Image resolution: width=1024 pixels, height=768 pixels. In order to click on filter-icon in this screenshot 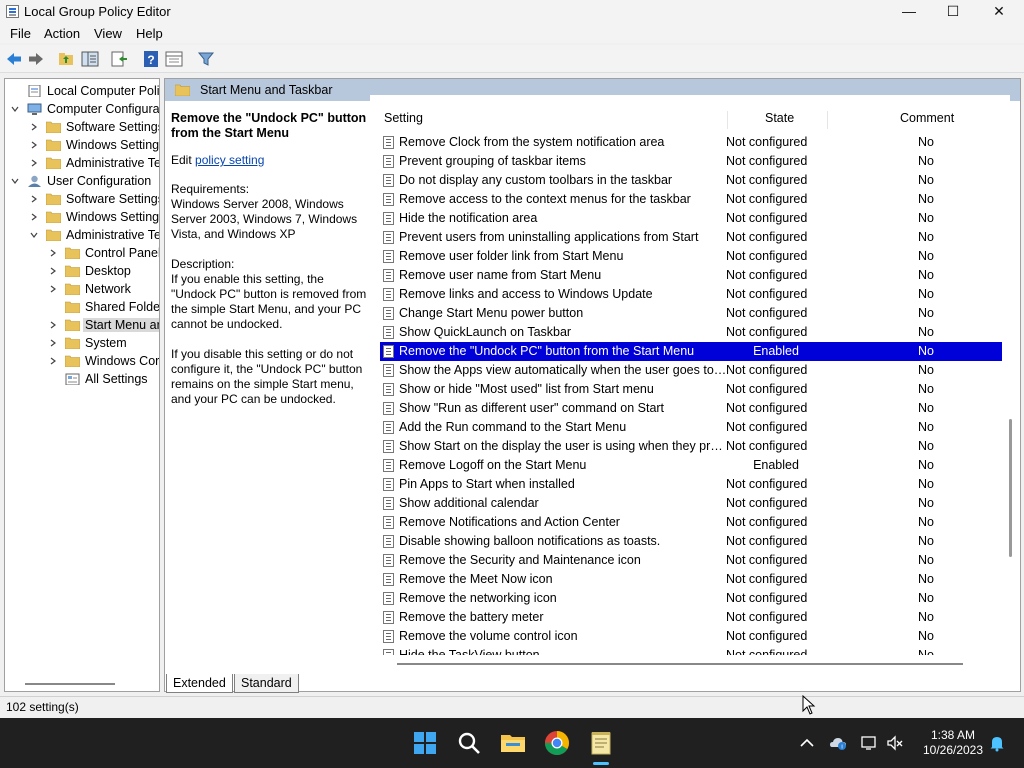, I will do `click(206, 59)`.